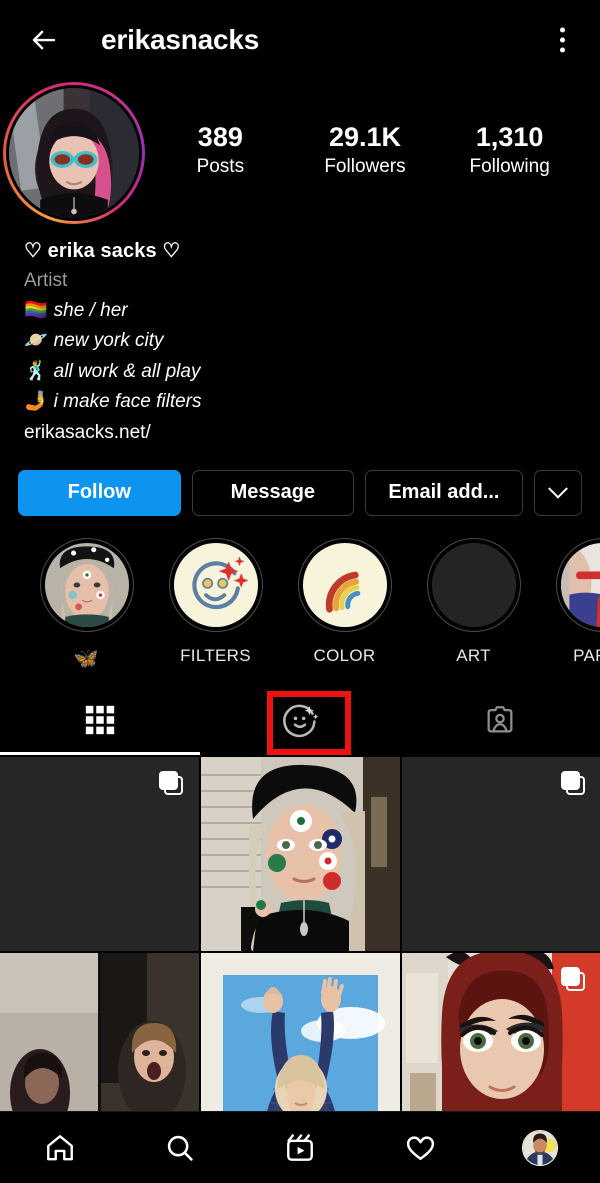 This screenshot has width=600, height=1183. Describe the element at coordinates (90, 311) in the screenshot. I see `bio-line-pronouns-text: she / her` at that location.